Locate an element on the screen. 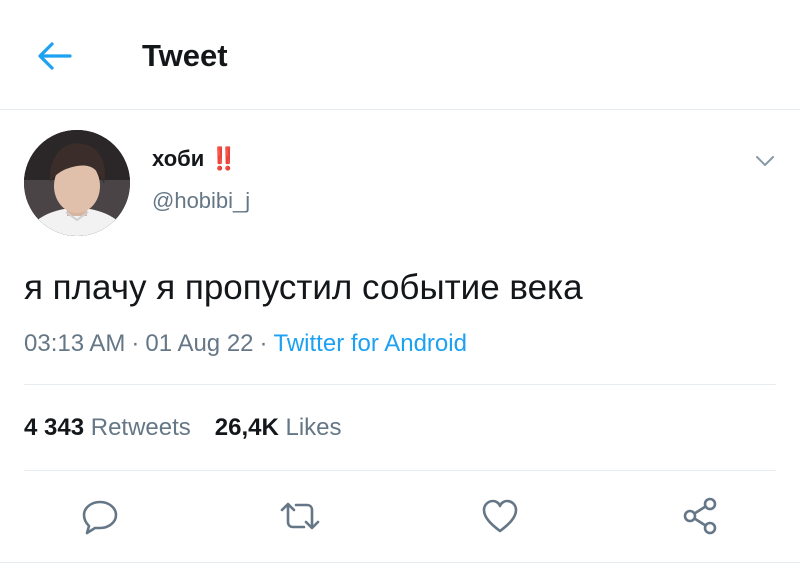 The image size is (800, 574). share-button is located at coordinates (700, 516).